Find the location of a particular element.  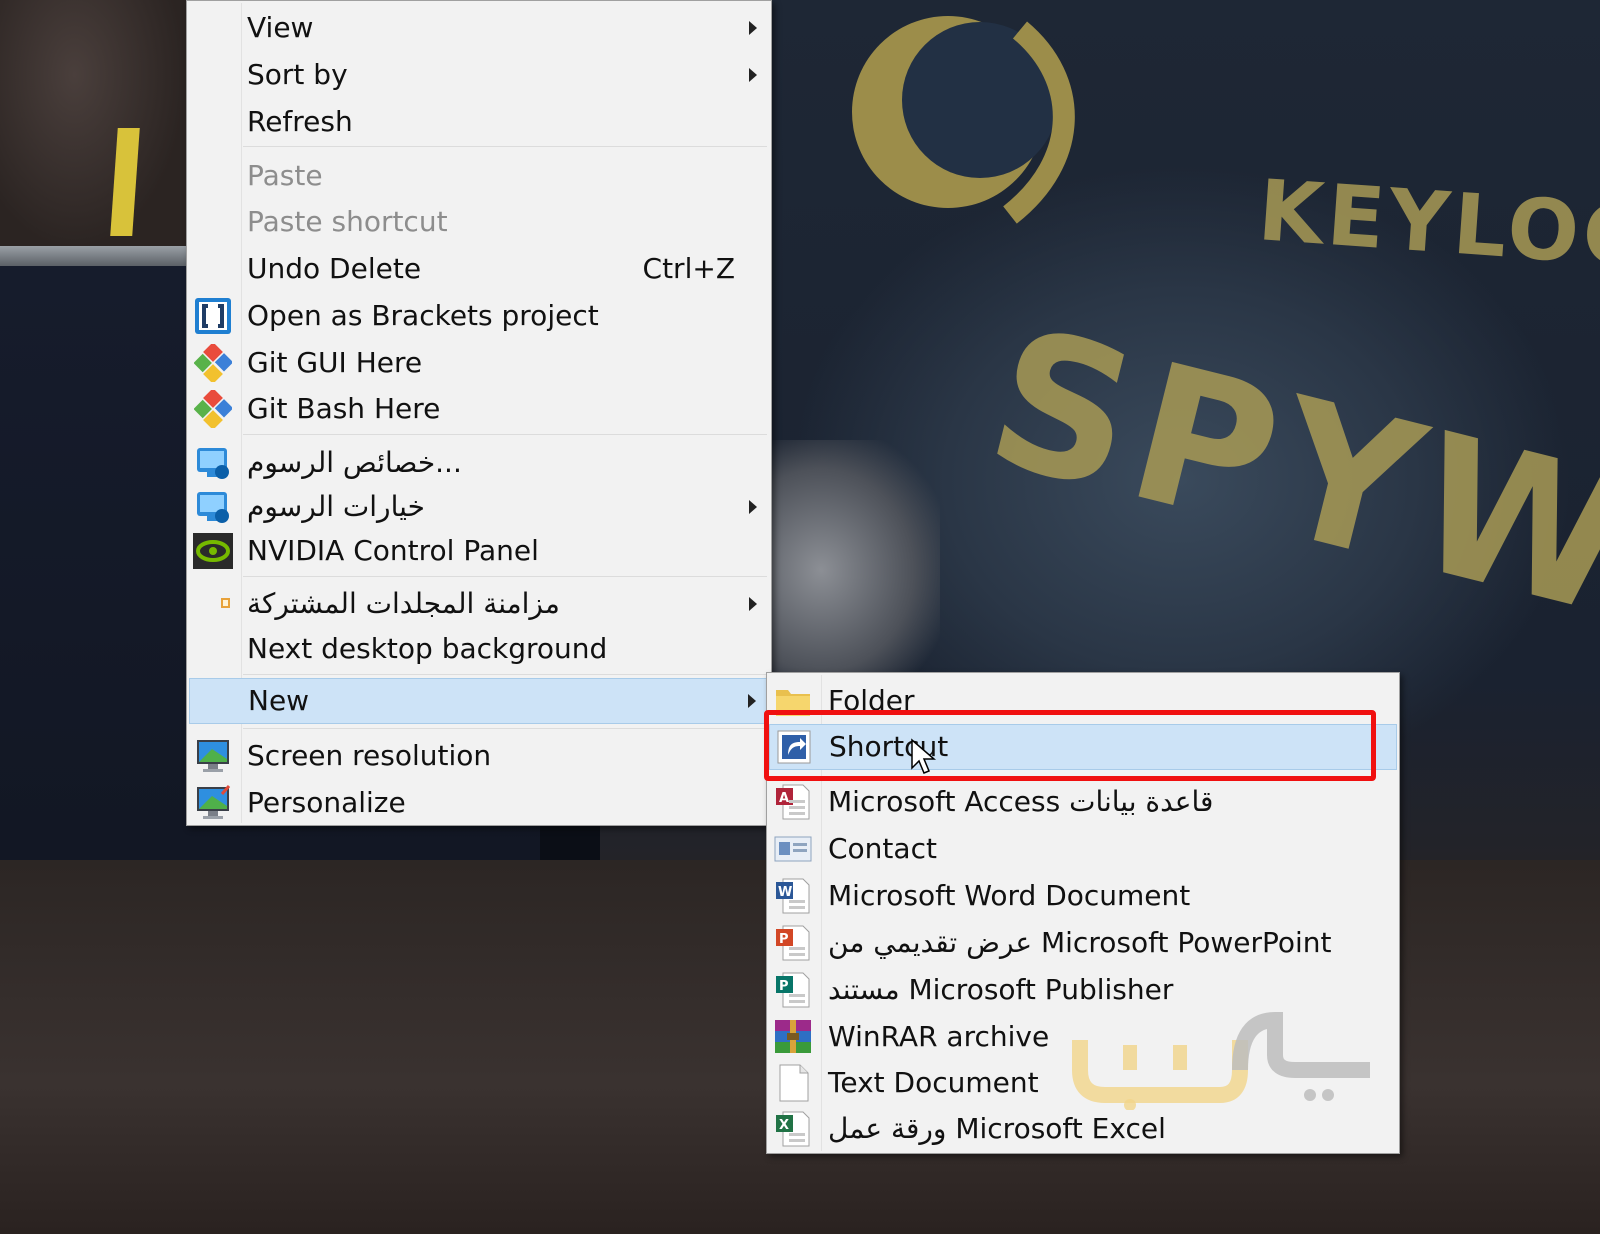

menu-item-sync-shared-folders: مزامنة المجلدات المشتركة is located at coordinates (479, 604).